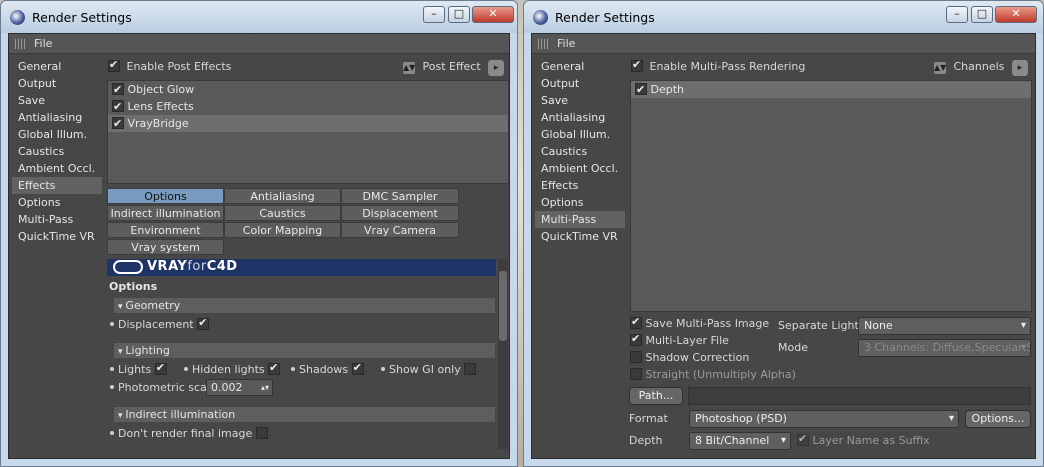 The width and height of the screenshot is (1044, 467). Describe the element at coordinates (160, 368) in the screenshot. I see `lights-checkbox` at that location.